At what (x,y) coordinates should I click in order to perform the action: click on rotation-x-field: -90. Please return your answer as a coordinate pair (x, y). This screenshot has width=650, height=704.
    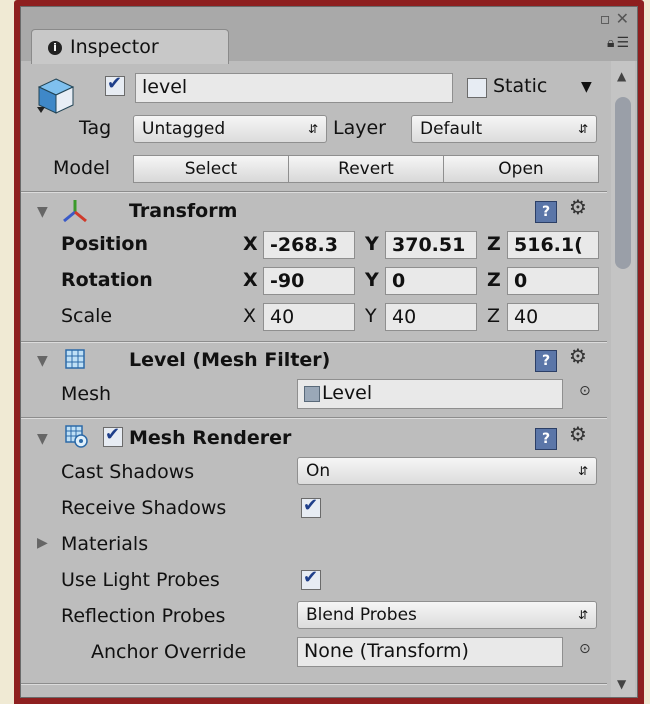
    Looking at the image, I should click on (309, 281).